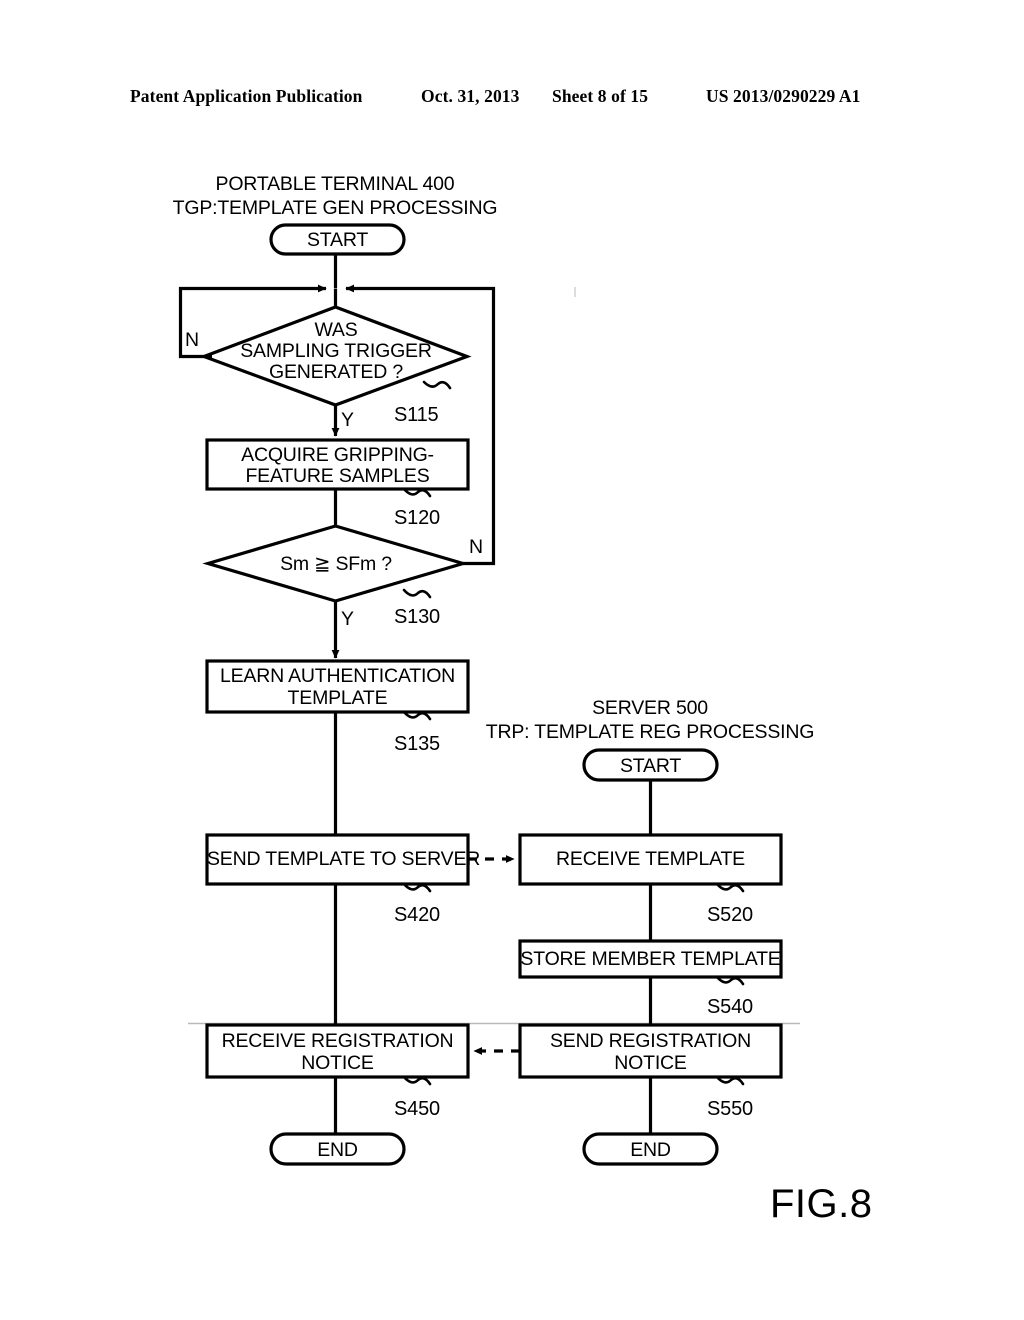 This screenshot has height=1320, width=1024. Describe the element at coordinates (336, 351) in the screenshot. I see `decision-s115-line2: SAMPLING TRIGGER` at that location.